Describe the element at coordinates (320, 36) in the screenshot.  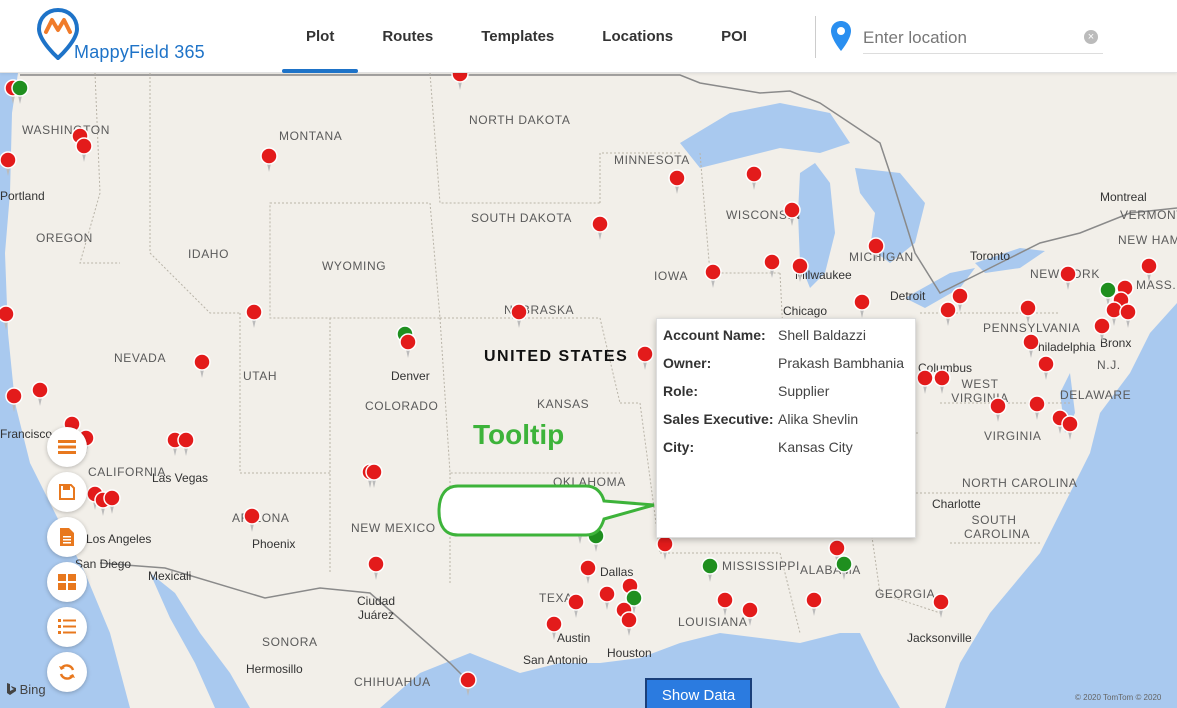
I see `tab-plot: Plot` at that location.